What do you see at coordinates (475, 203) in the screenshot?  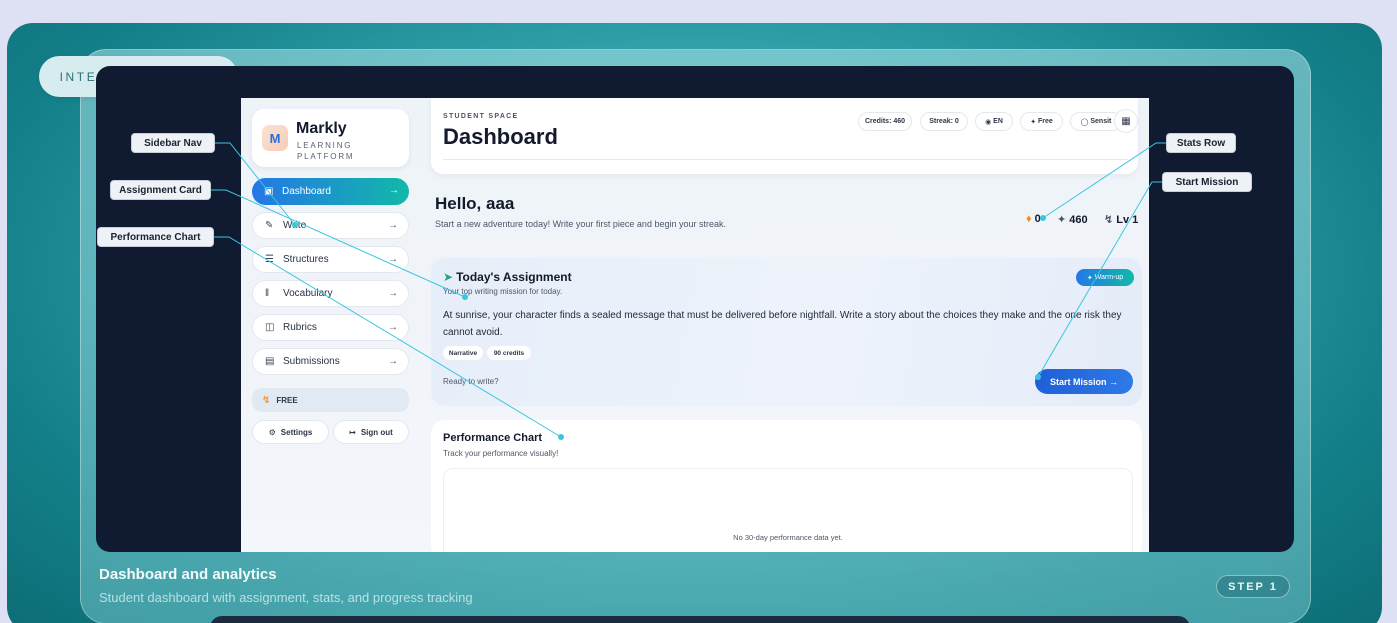 I see `greeting: Hello, aaa` at bounding box center [475, 203].